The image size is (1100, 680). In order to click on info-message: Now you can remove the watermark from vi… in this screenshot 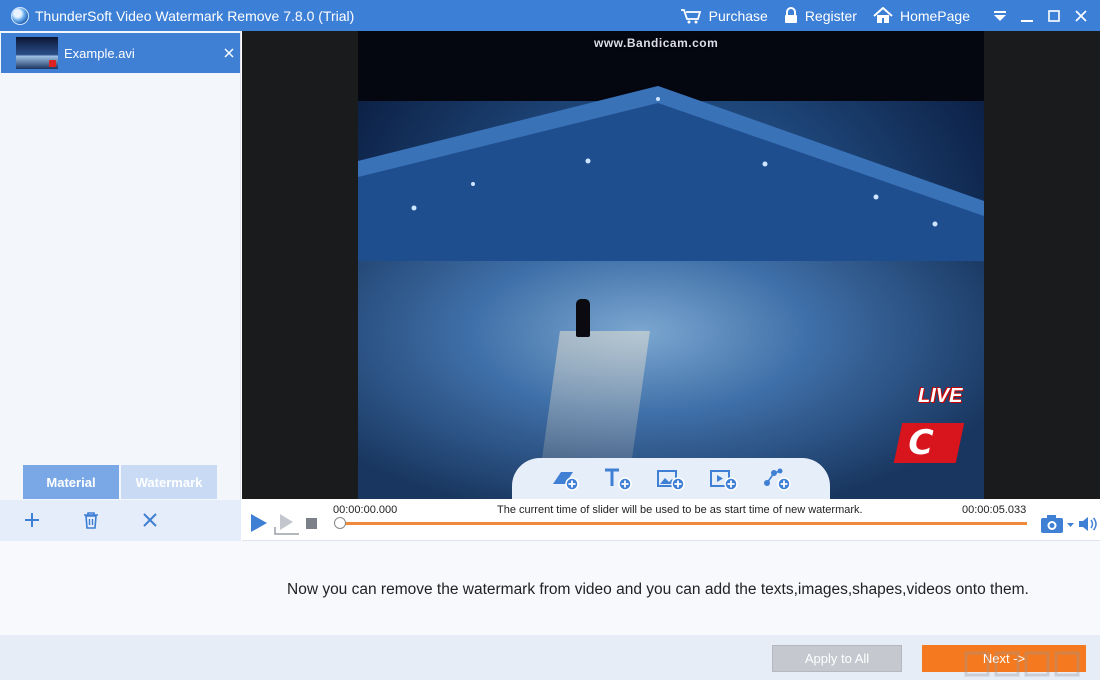, I will do `click(658, 590)`.